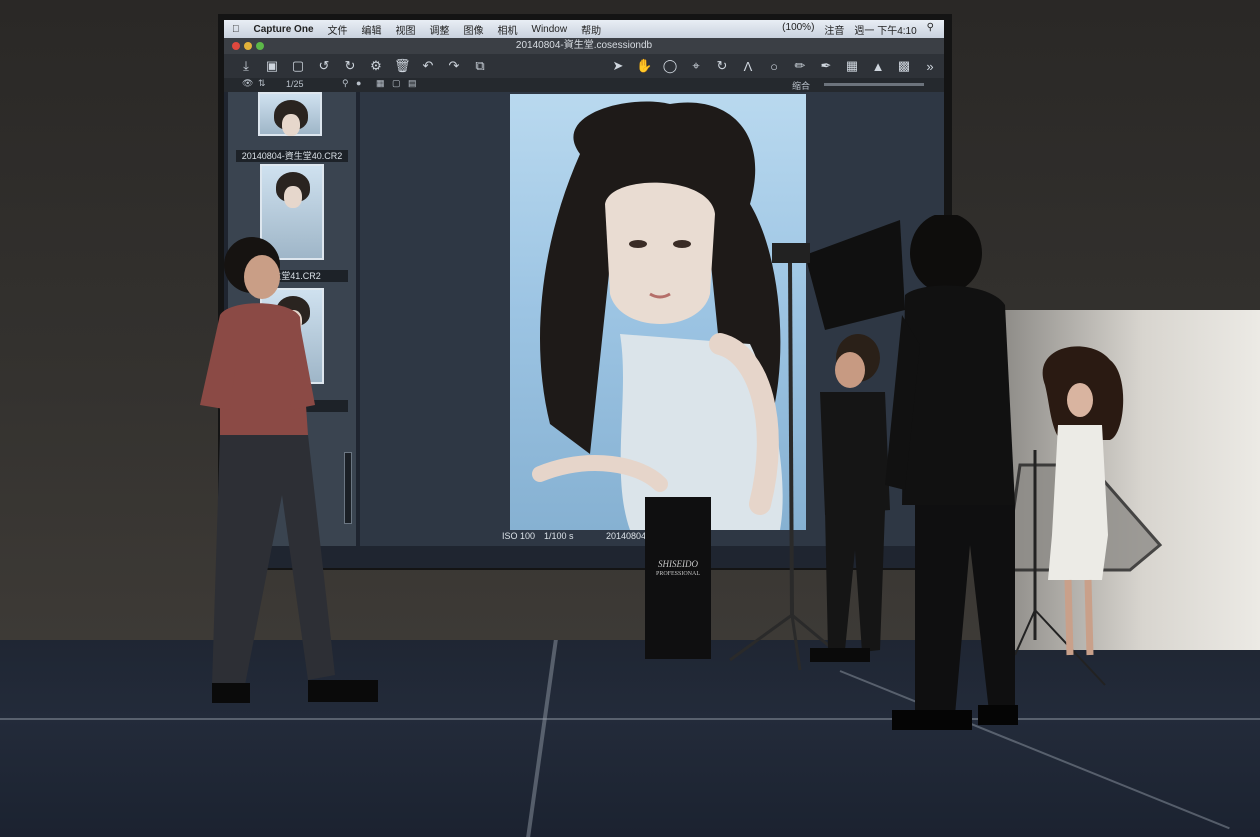  Describe the element at coordinates (350, 66) in the screenshot. I see `rotate-right-icon: ↻` at that location.